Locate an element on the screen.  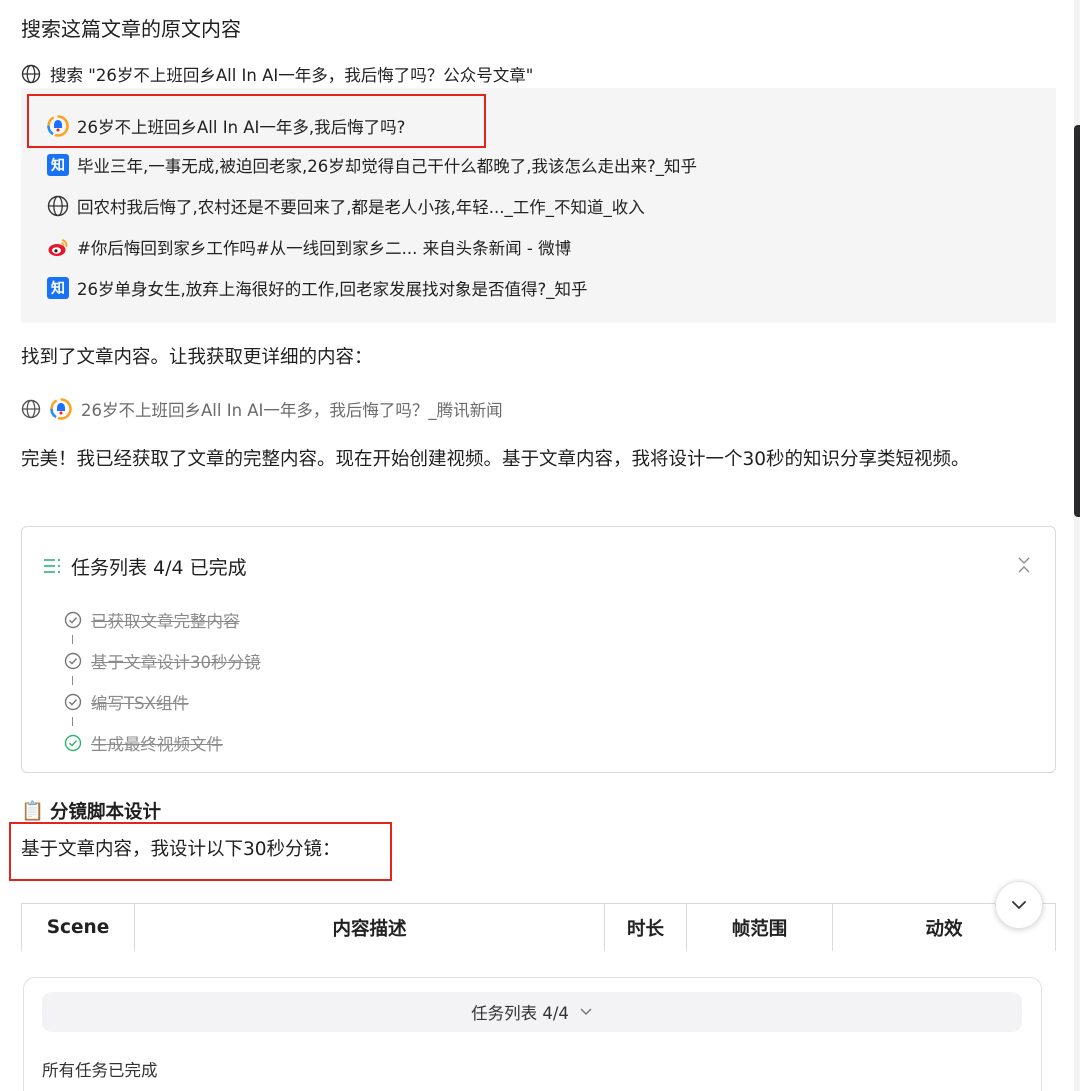
task-label: 已获取文章完整内容 is located at coordinates (165, 621).